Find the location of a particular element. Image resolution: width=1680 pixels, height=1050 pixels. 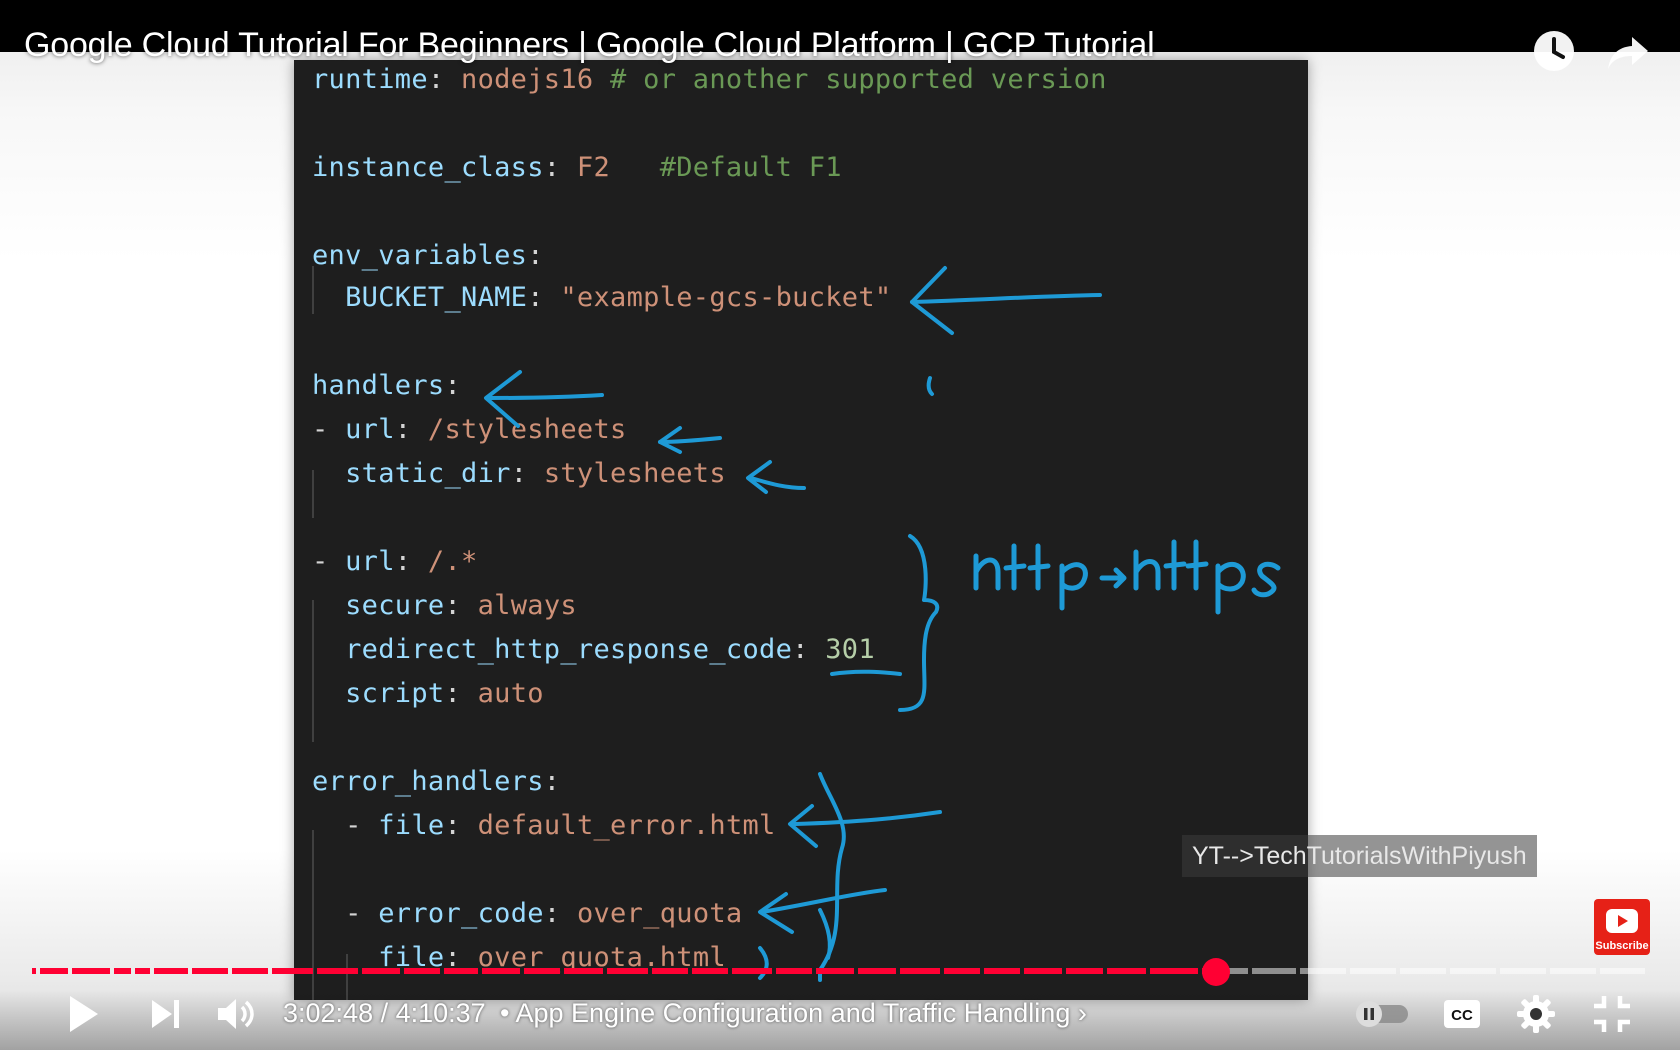

code-value: auto is located at coordinates (510, 693).